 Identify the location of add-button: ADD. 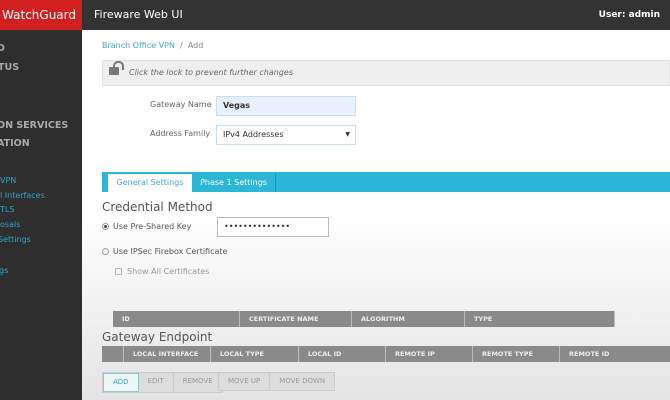
(121, 382).